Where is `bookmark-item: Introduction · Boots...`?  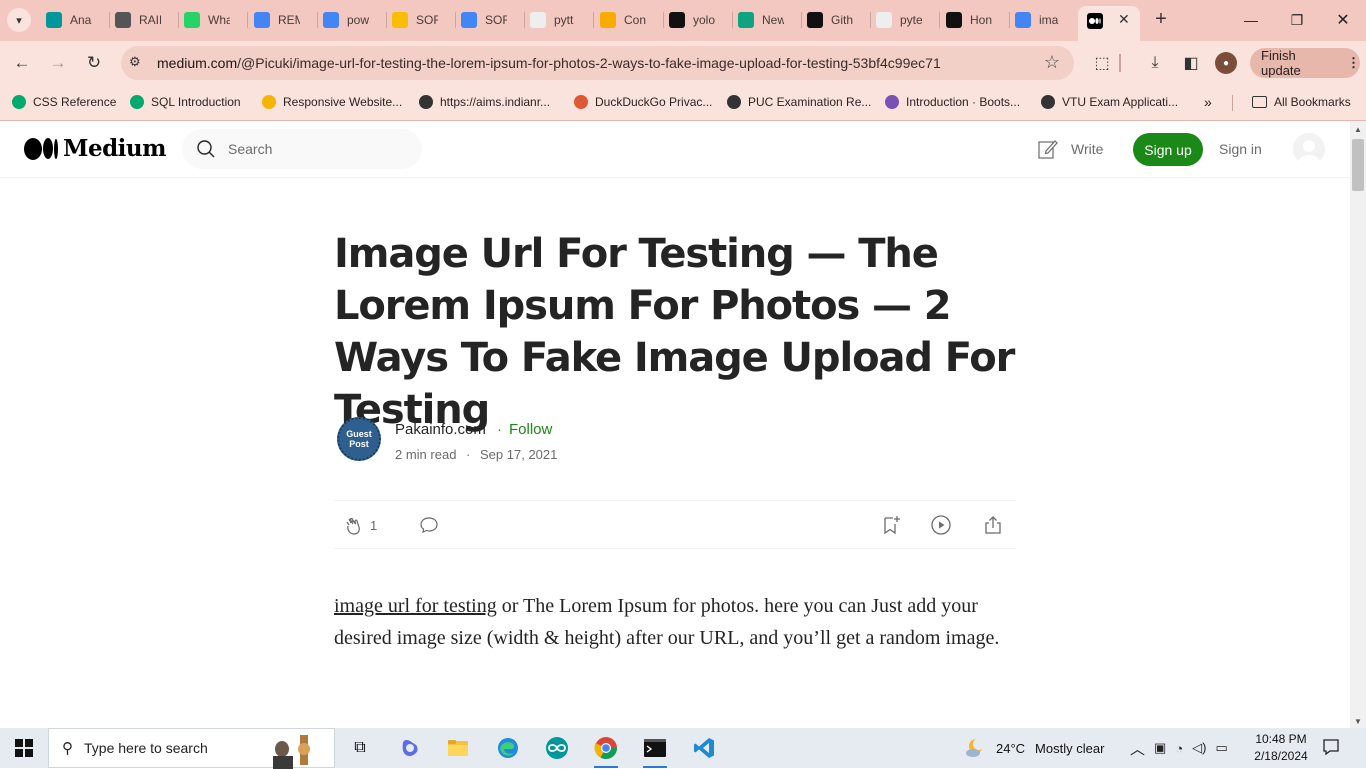 bookmark-item: Introduction · Boots... is located at coordinates (952, 102).